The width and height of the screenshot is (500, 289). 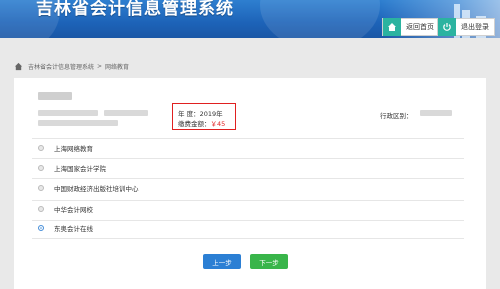 What do you see at coordinates (80, 169) in the screenshot?
I see `option-label: 上海国家会计学院` at bounding box center [80, 169].